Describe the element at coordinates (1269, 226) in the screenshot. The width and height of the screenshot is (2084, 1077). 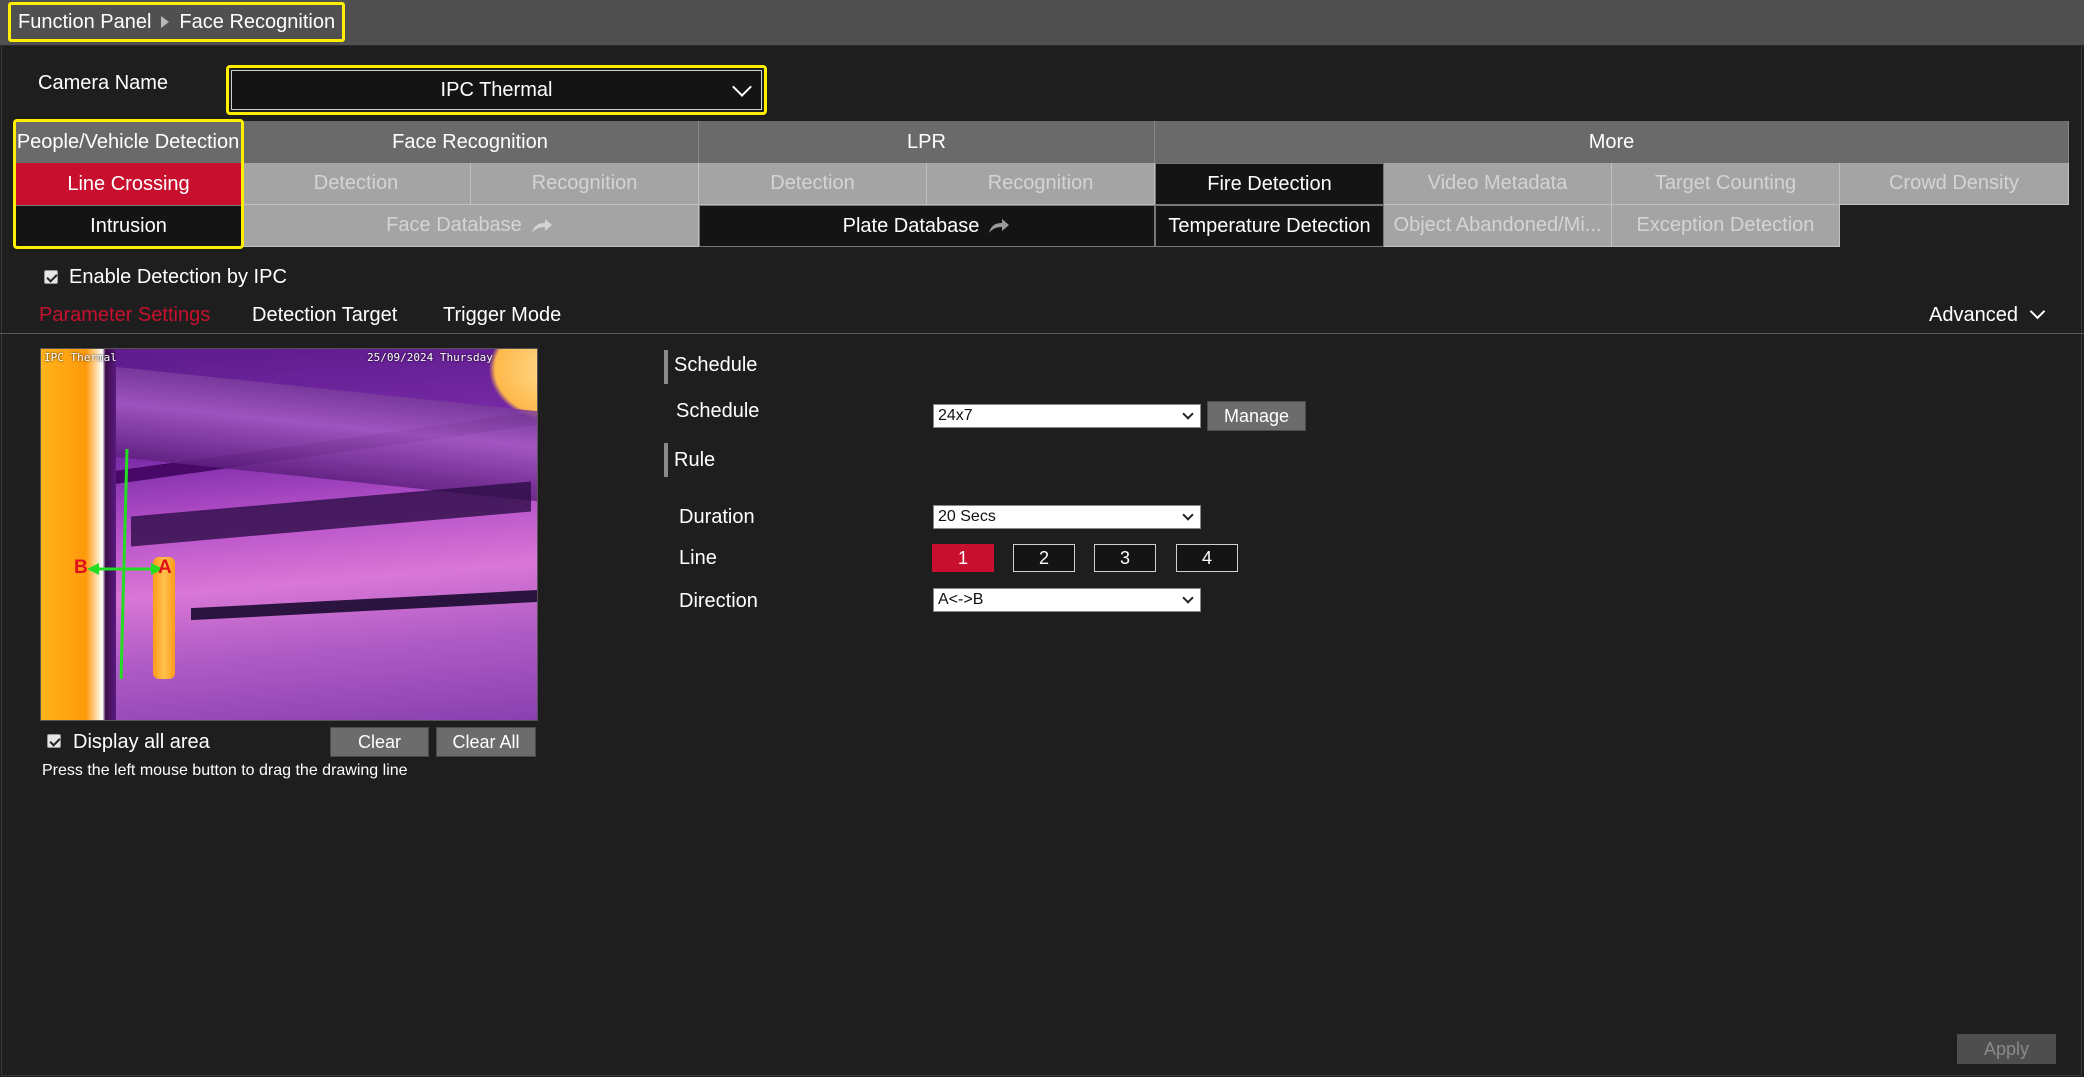
I see `tab-temperature-detection: Temperature Detection` at that location.